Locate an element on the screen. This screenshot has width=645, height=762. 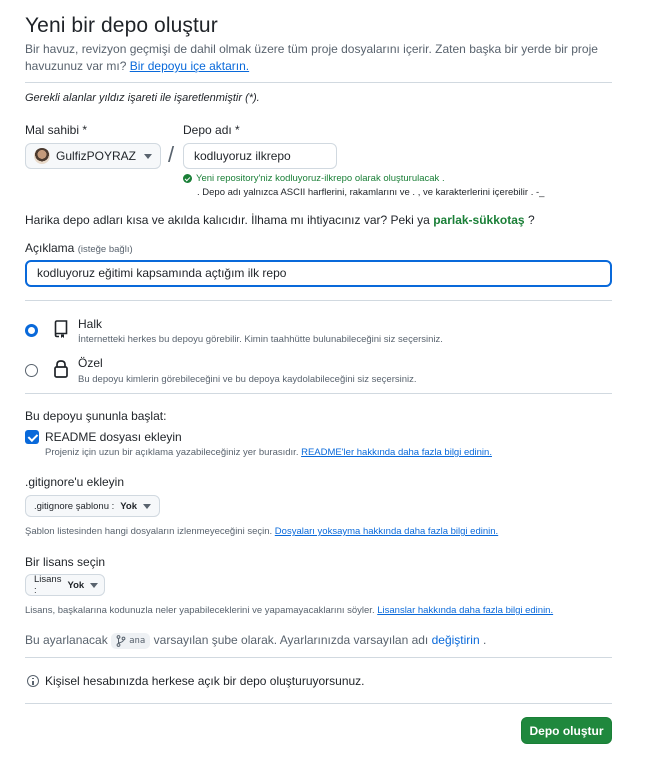
branch-note-suffix: . is located at coordinates (484, 640).